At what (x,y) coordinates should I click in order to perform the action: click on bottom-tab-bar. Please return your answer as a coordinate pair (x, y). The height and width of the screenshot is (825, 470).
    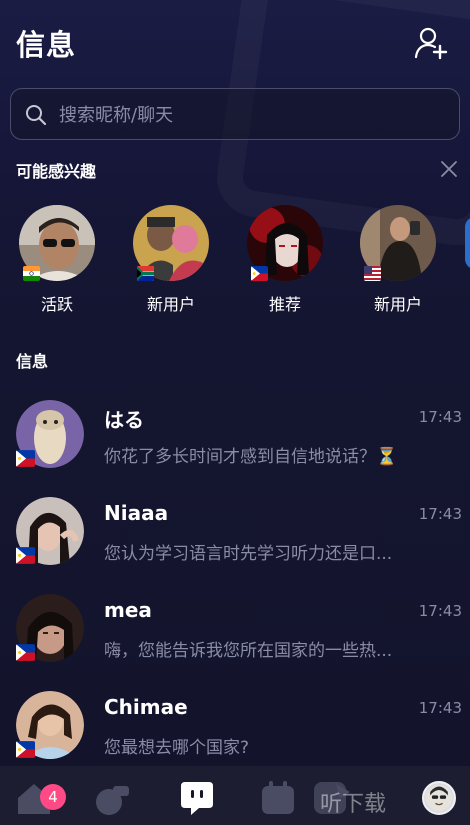
    Looking at the image, I should click on (235, 795).